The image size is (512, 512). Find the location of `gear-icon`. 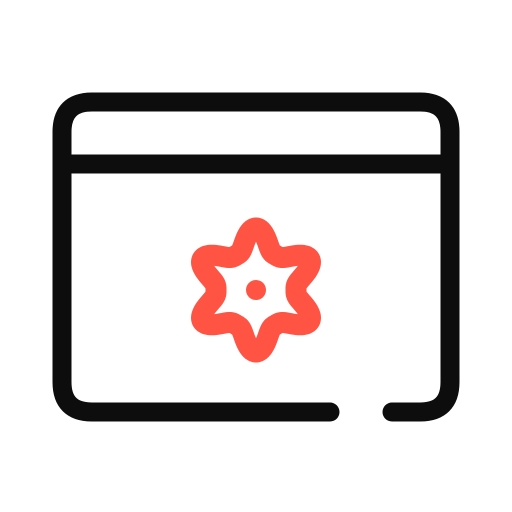

gear-icon is located at coordinates (256, 290).